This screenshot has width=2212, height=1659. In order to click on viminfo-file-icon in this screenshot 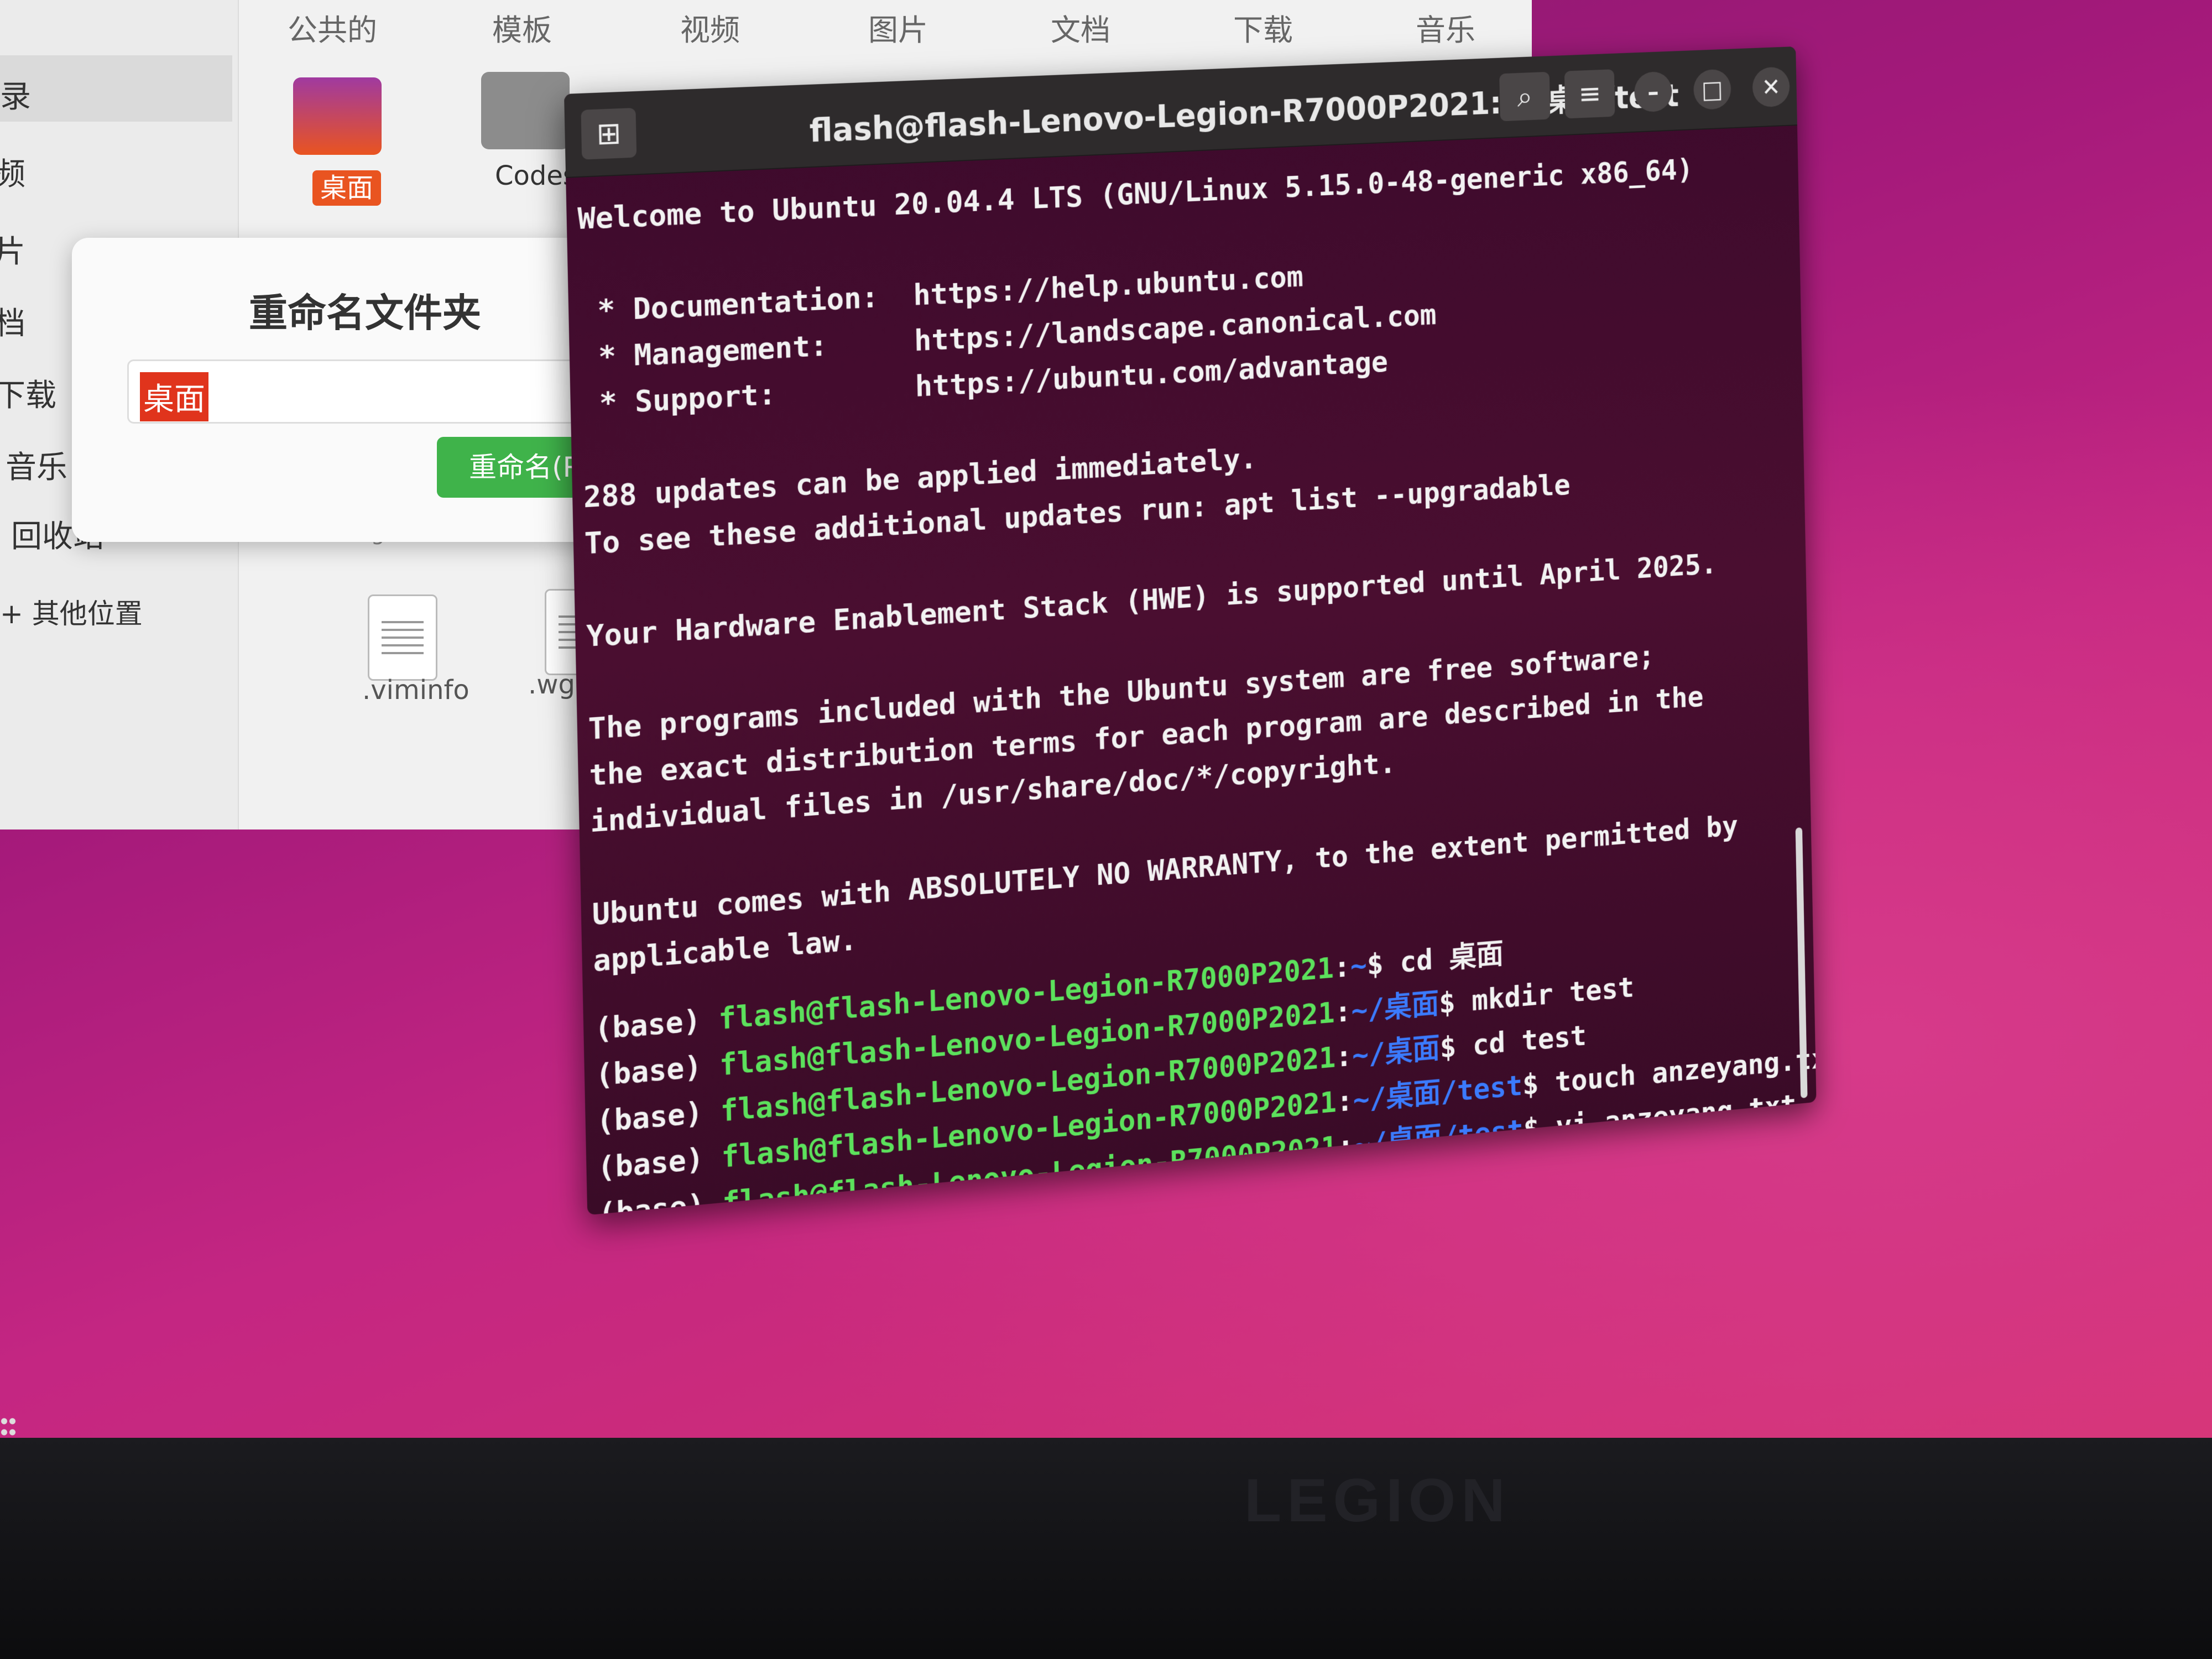, I will do `click(403, 638)`.